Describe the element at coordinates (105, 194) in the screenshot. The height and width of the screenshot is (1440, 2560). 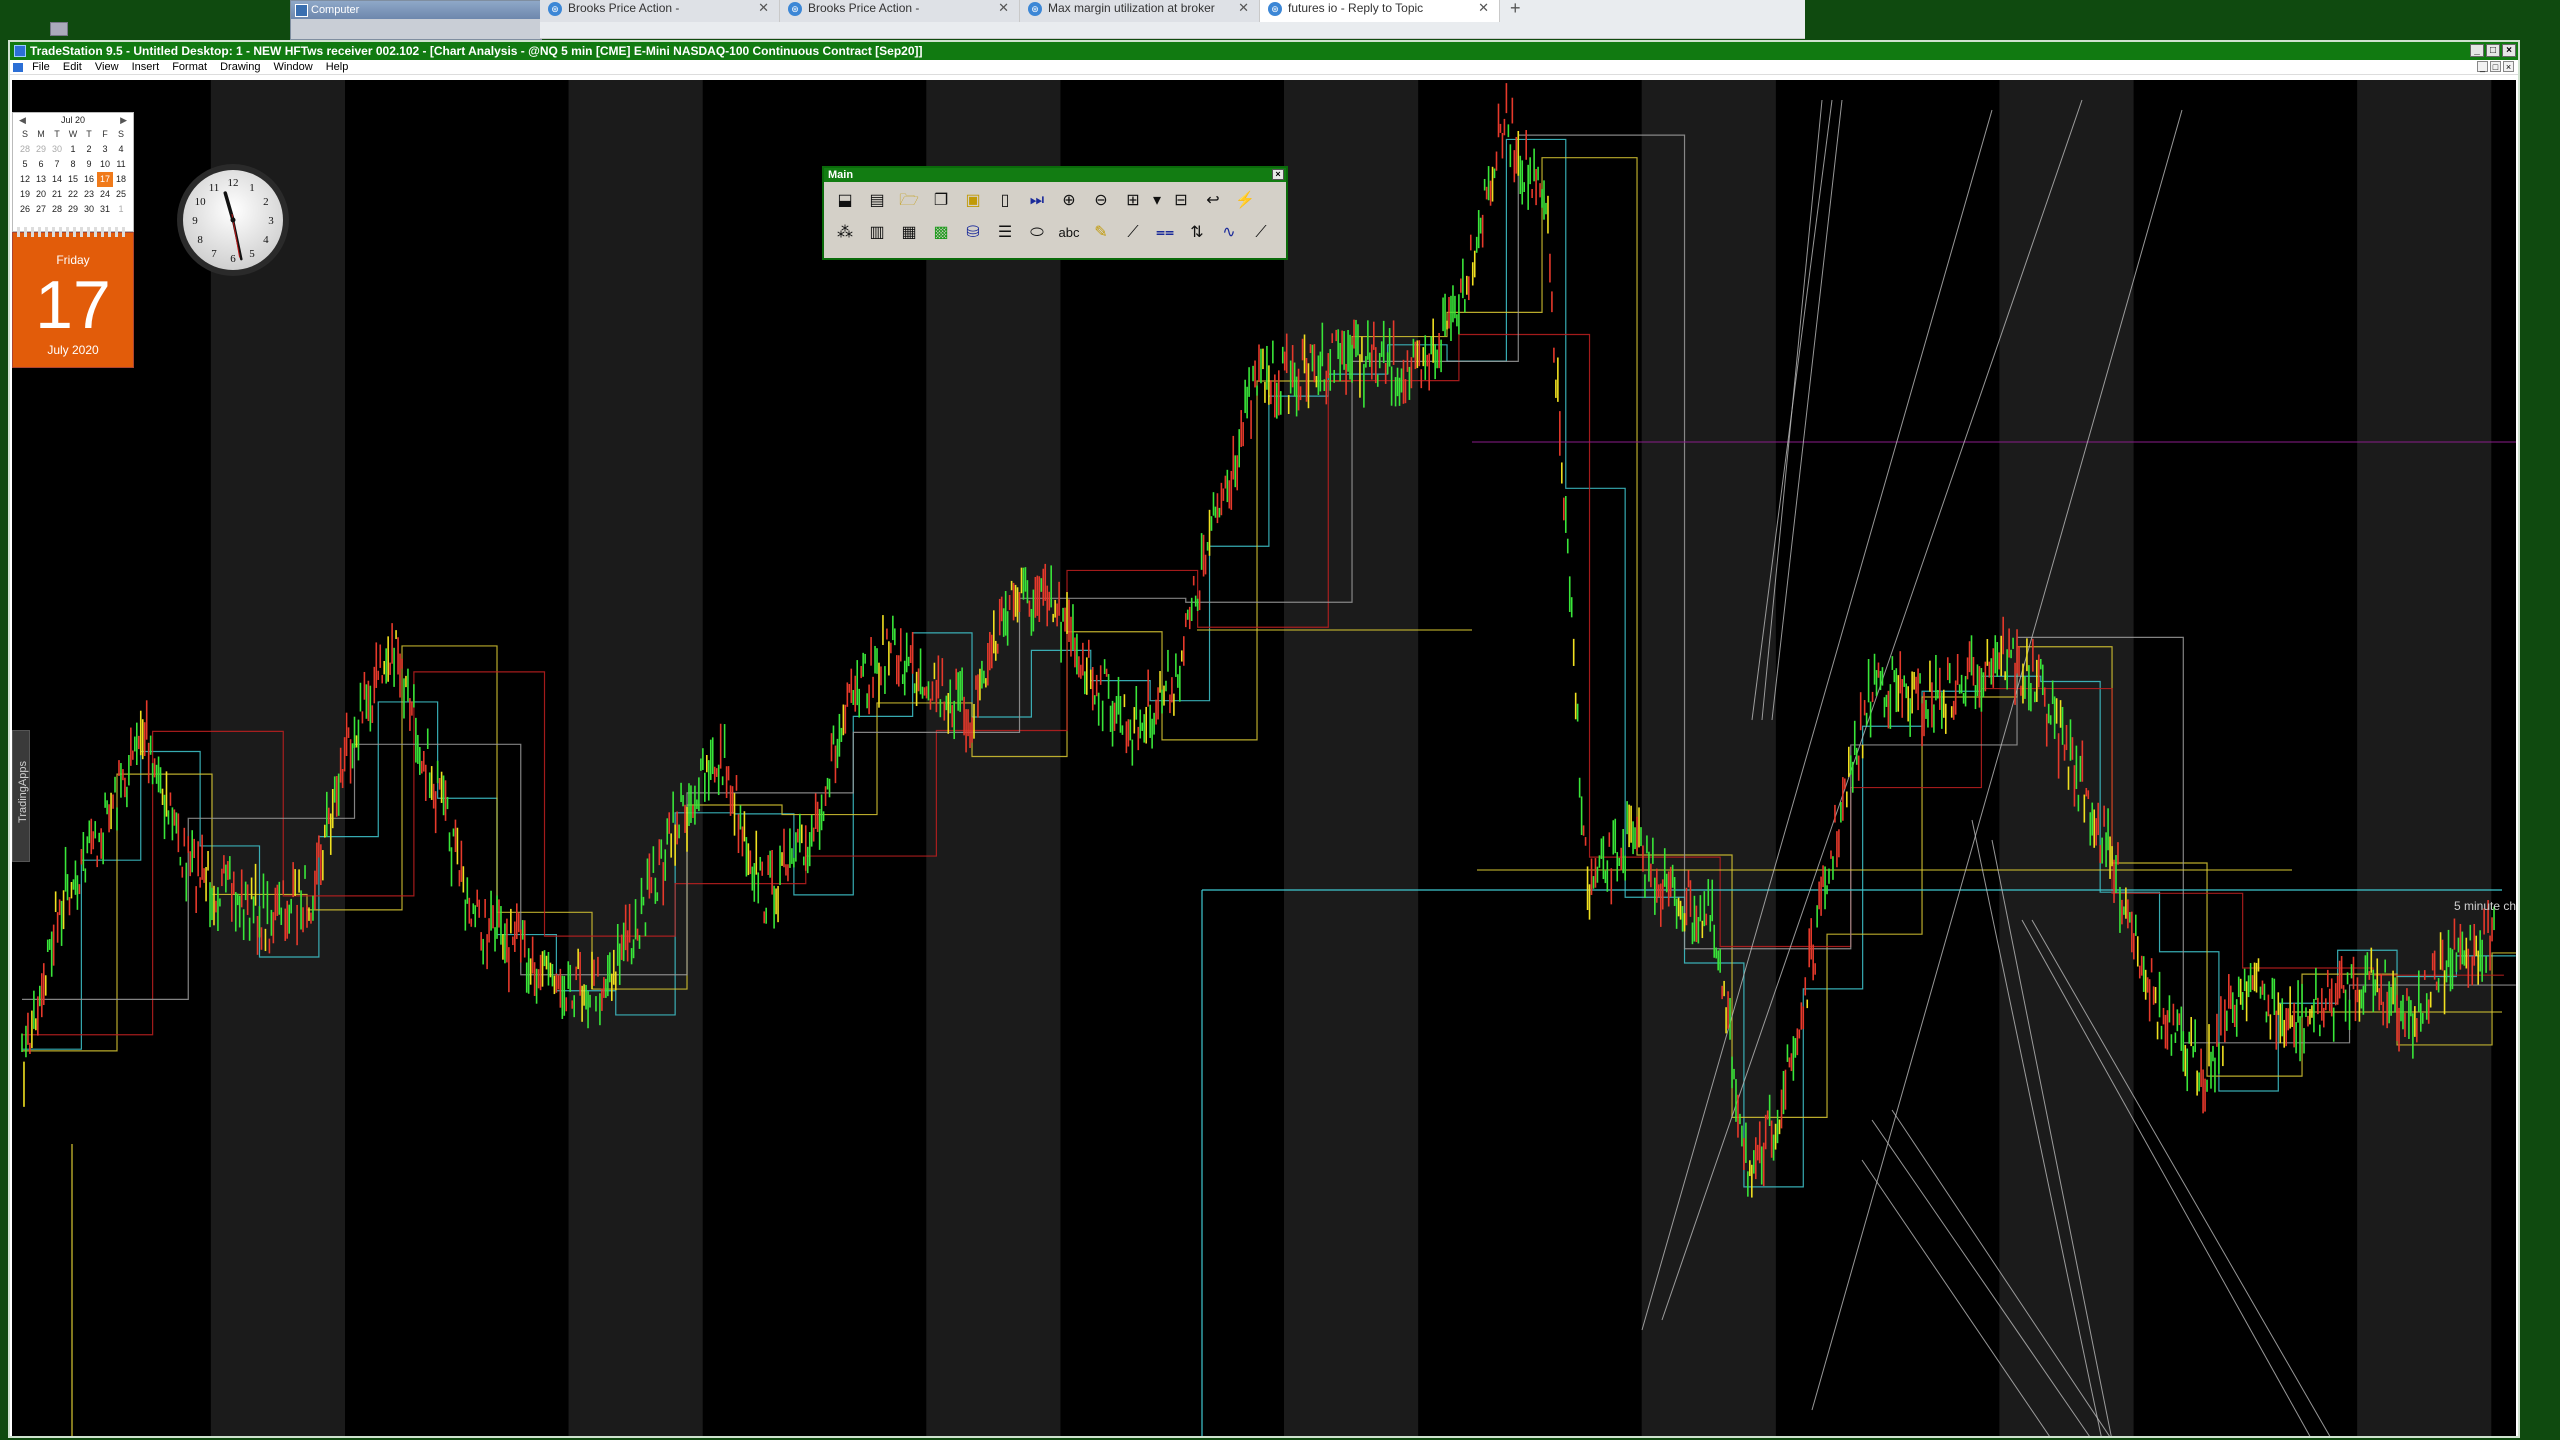
I see `calendar-day: 24` at that location.